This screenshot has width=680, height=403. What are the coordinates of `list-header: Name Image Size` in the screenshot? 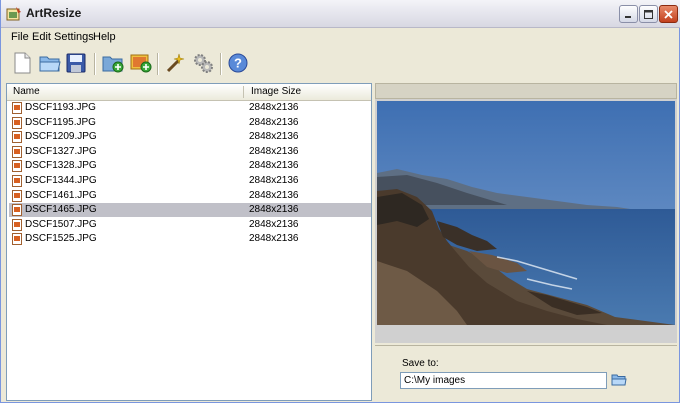 It's located at (189, 92).